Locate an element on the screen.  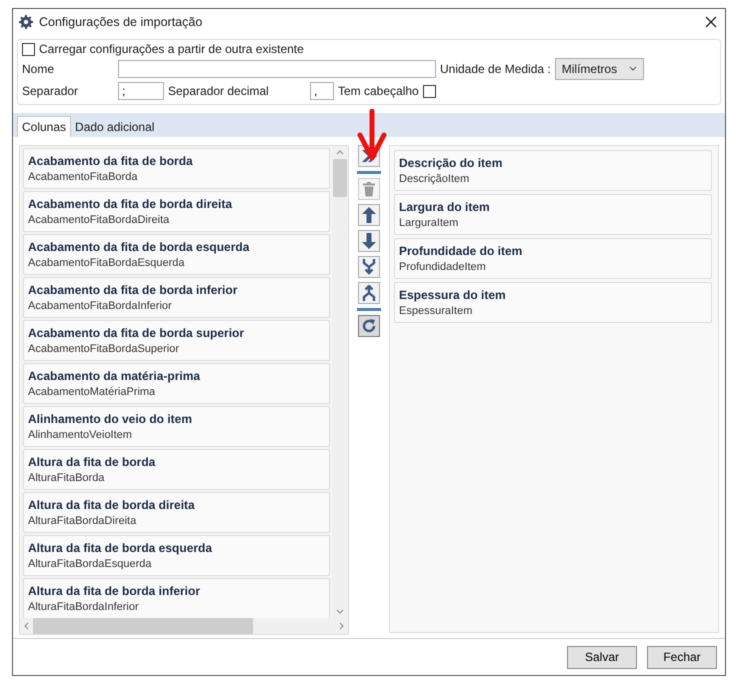
column-item: Profundidade do item ProfundidadeItem is located at coordinates (553, 258).